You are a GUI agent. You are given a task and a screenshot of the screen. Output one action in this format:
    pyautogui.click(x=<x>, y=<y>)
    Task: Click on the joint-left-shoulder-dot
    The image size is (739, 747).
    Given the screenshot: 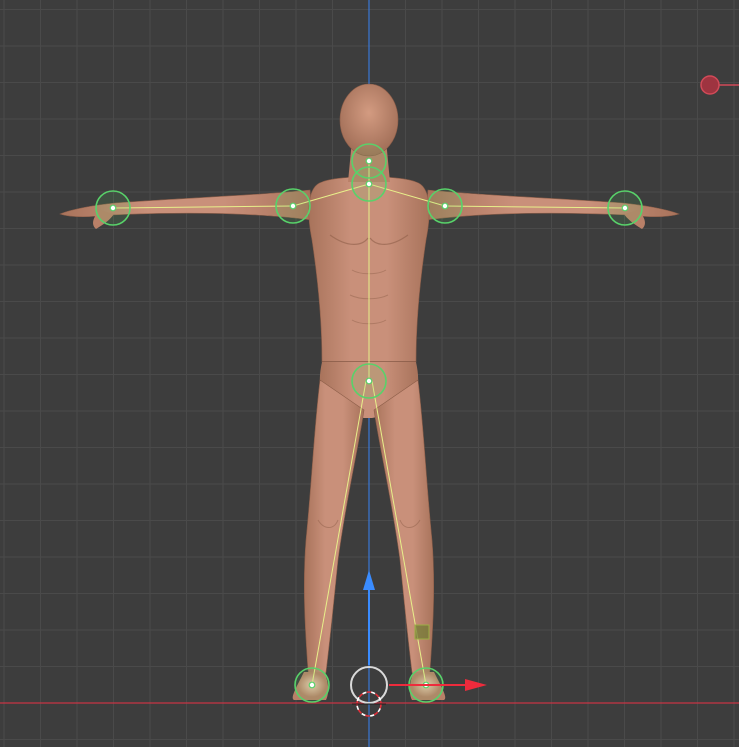 What is the action you would take?
    pyautogui.click(x=293, y=206)
    